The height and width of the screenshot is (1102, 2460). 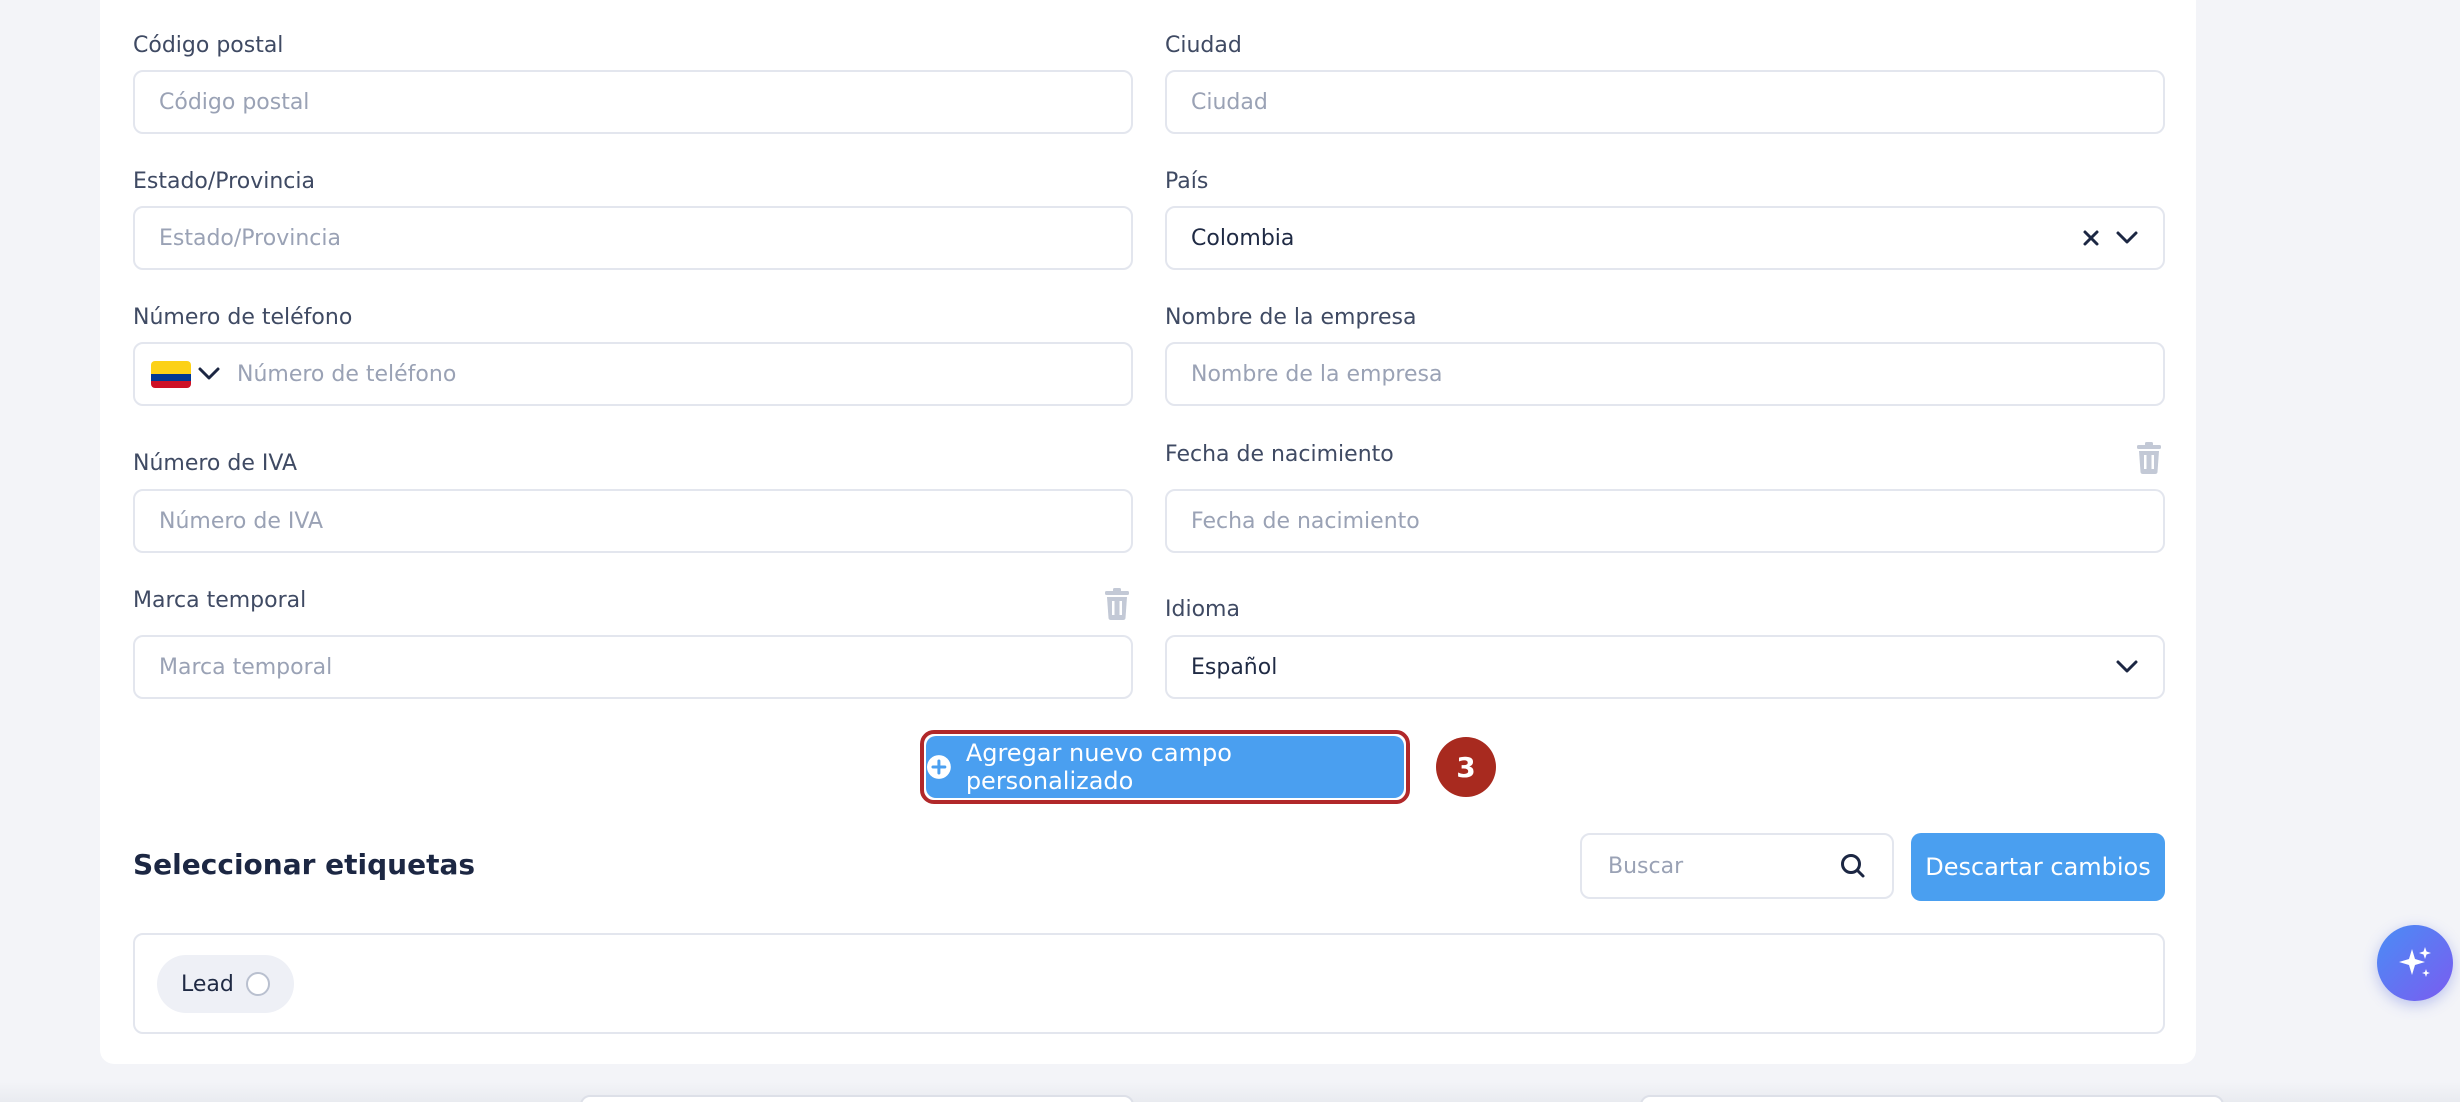 What do you see at coordinates (857, 1098) in the screenshot?
I see `footer-panel-left` at bounding box center [857, 1098].